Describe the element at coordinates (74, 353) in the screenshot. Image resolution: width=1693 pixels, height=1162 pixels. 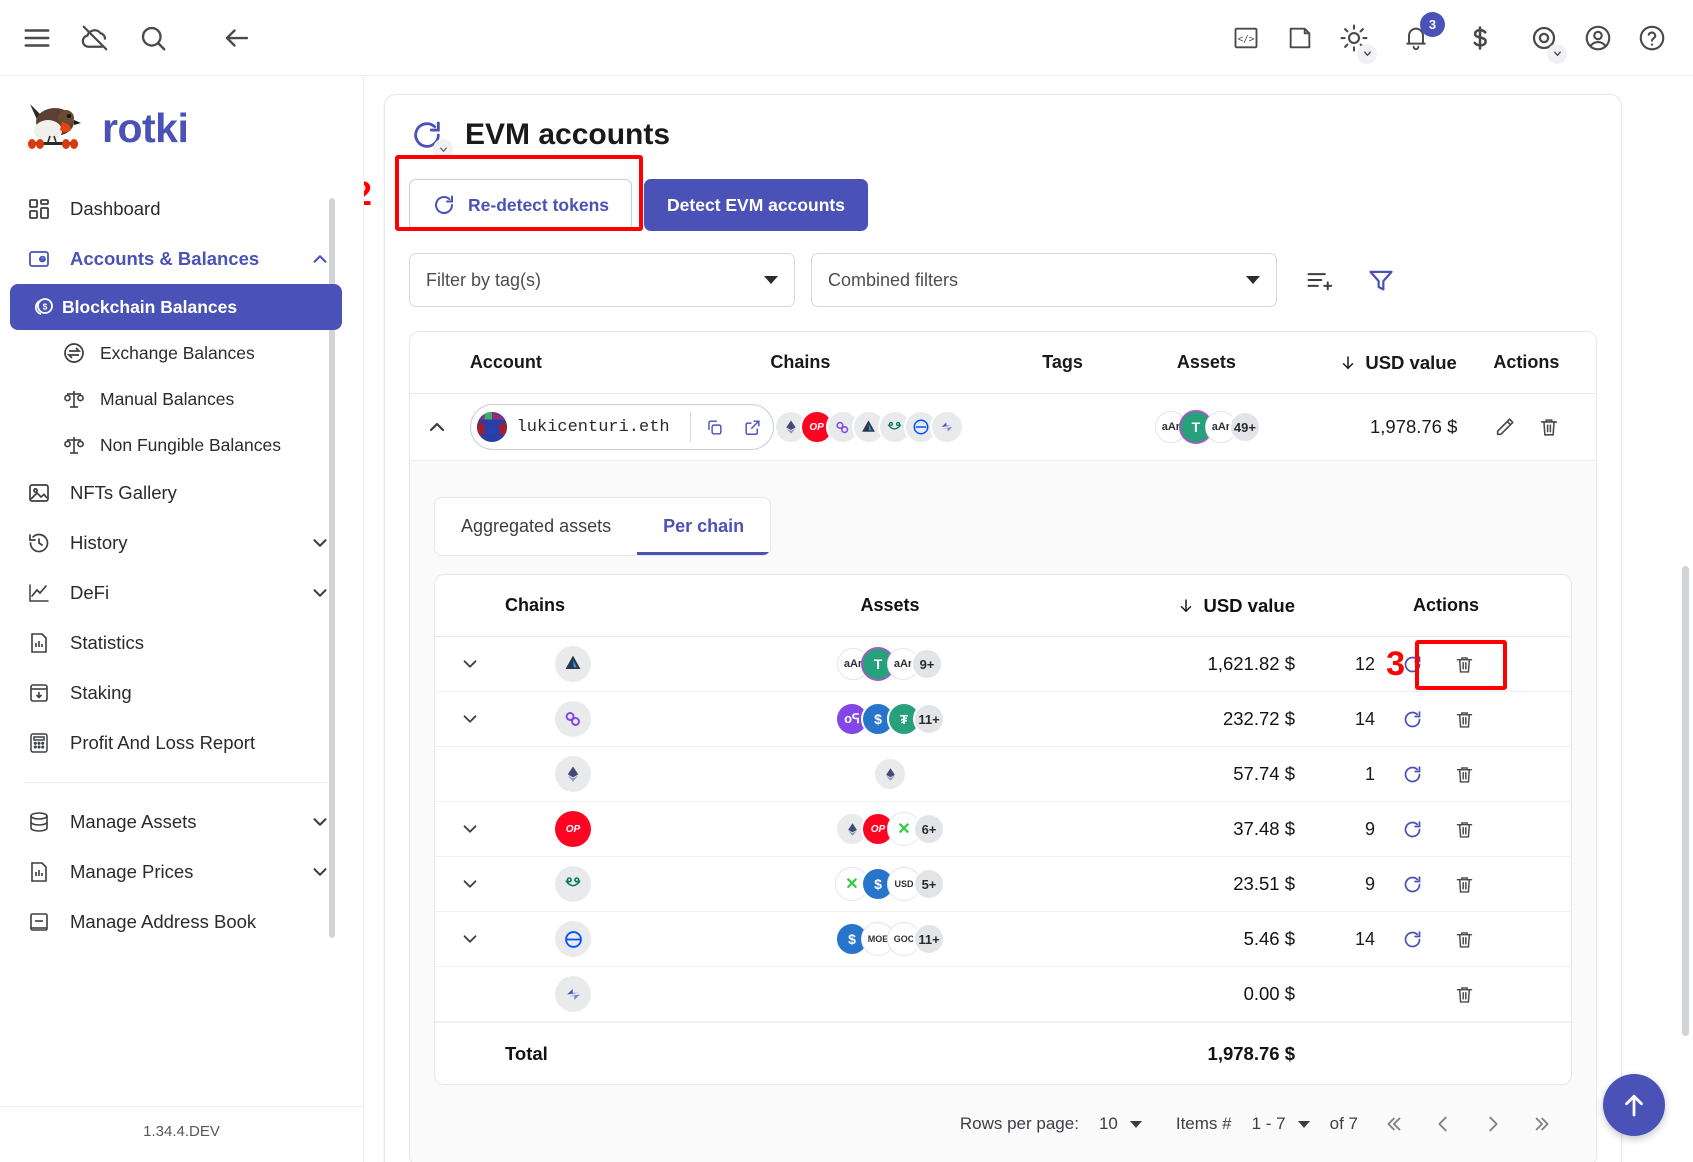
I see `exchange-icon` at that location.